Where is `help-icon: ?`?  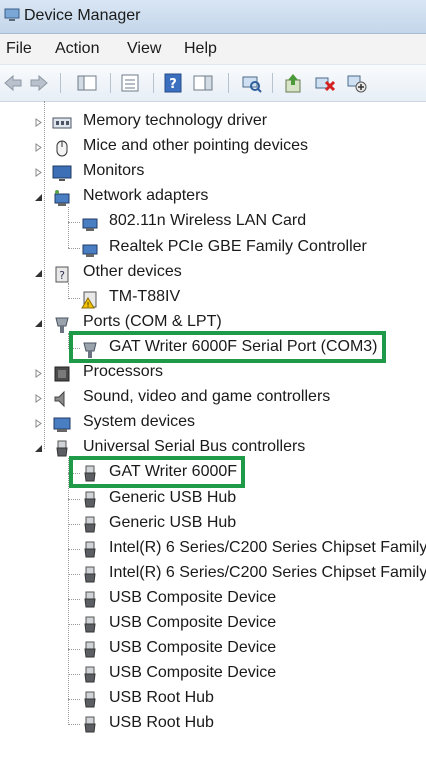 help-icon: ? is located at coordinates (173, 83).